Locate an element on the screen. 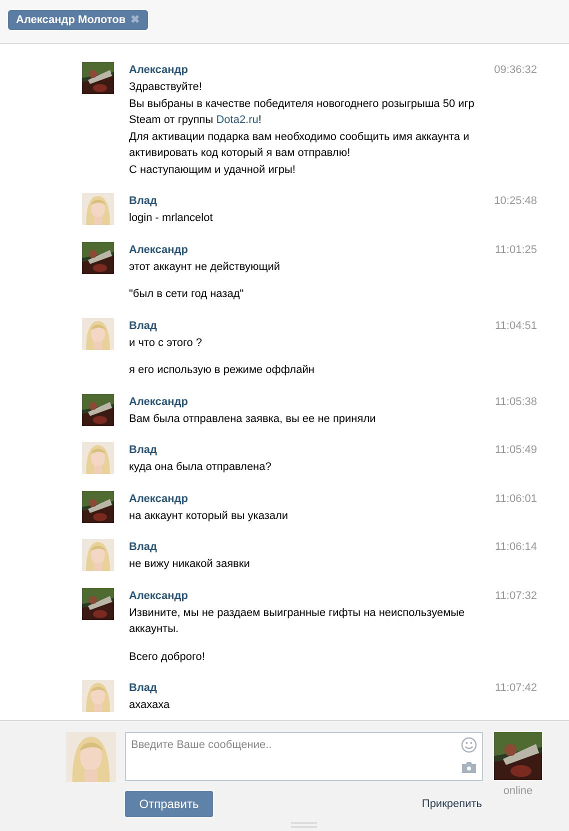 The width and height of the screenshot is (569, 831). message-time: 11:01:25 is located at coordinates (515, 250).